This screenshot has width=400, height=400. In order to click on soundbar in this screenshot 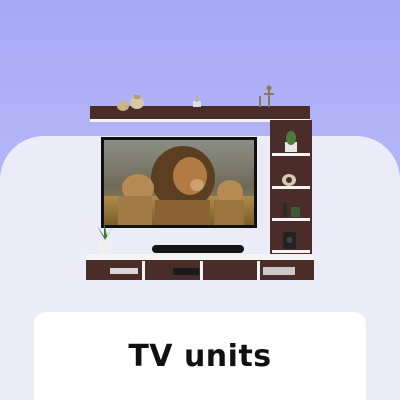, I will do `click(198, 249)`.